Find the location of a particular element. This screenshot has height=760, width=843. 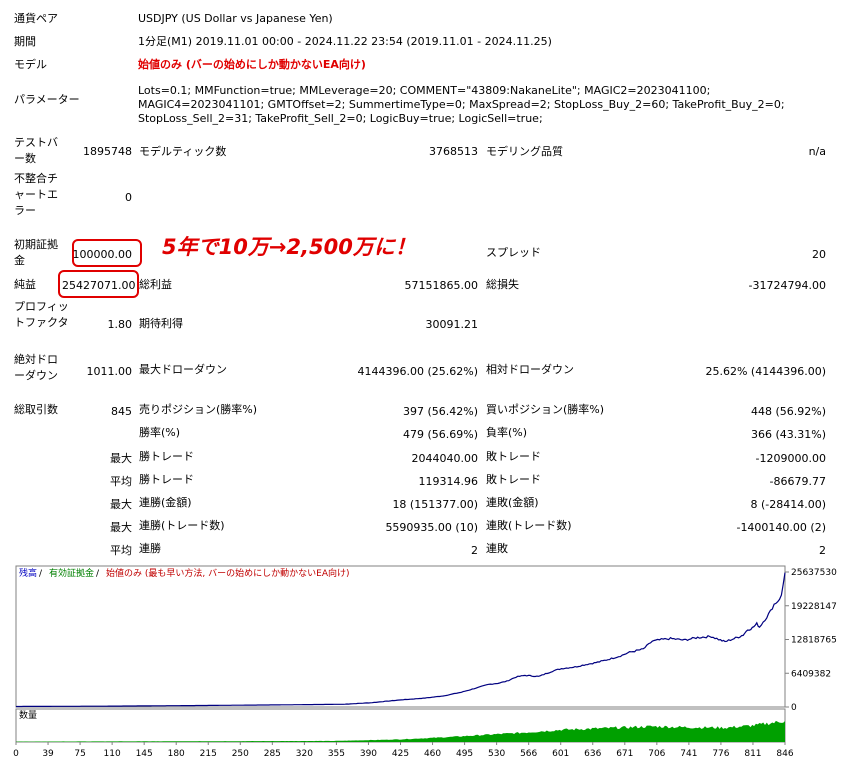

spread-label: スプレッド is located at coordinates (513, 252).